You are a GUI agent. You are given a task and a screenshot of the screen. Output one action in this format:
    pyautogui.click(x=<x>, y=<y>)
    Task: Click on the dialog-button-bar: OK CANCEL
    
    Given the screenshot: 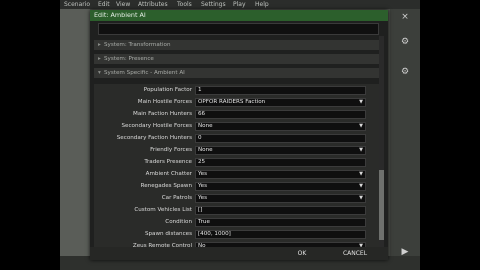 What is the action you would take?
    pyautogui.click(x=239, y=253)
    